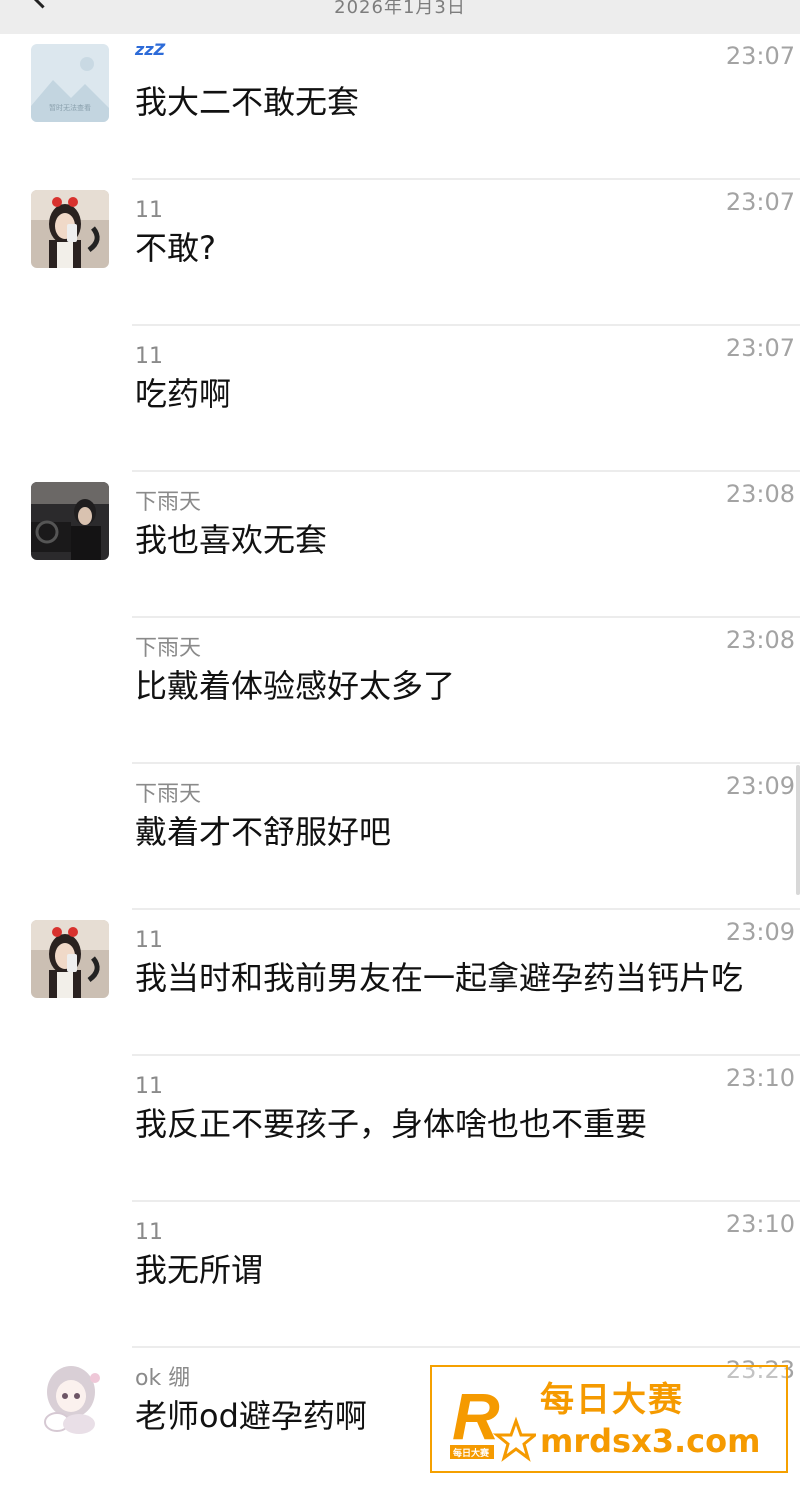 This screenshot has height=1494, width=800. I want to click on avatar-anime-girl-icon, so click(70, 1397).